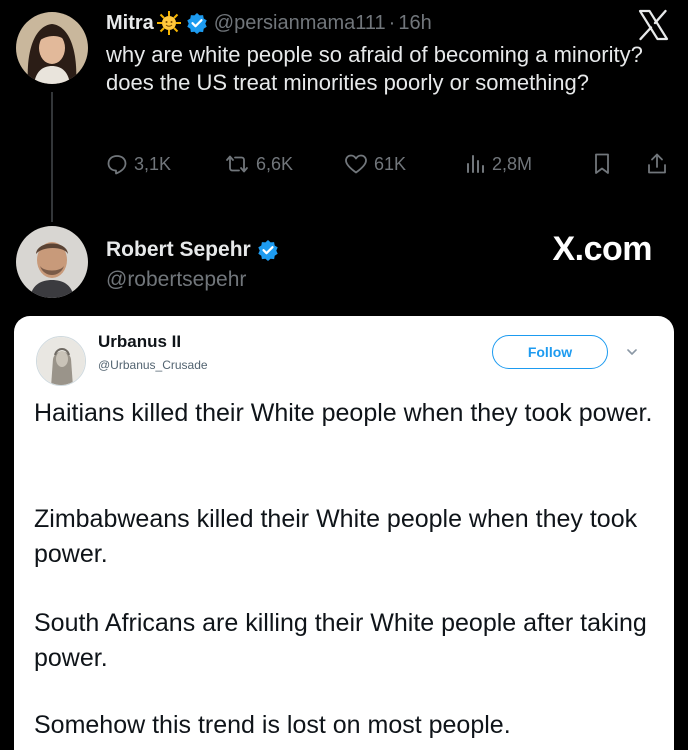 The width and height of the screenshot is (688, 750). I want to click on repost-button: 6,6K, so click(258, 164).